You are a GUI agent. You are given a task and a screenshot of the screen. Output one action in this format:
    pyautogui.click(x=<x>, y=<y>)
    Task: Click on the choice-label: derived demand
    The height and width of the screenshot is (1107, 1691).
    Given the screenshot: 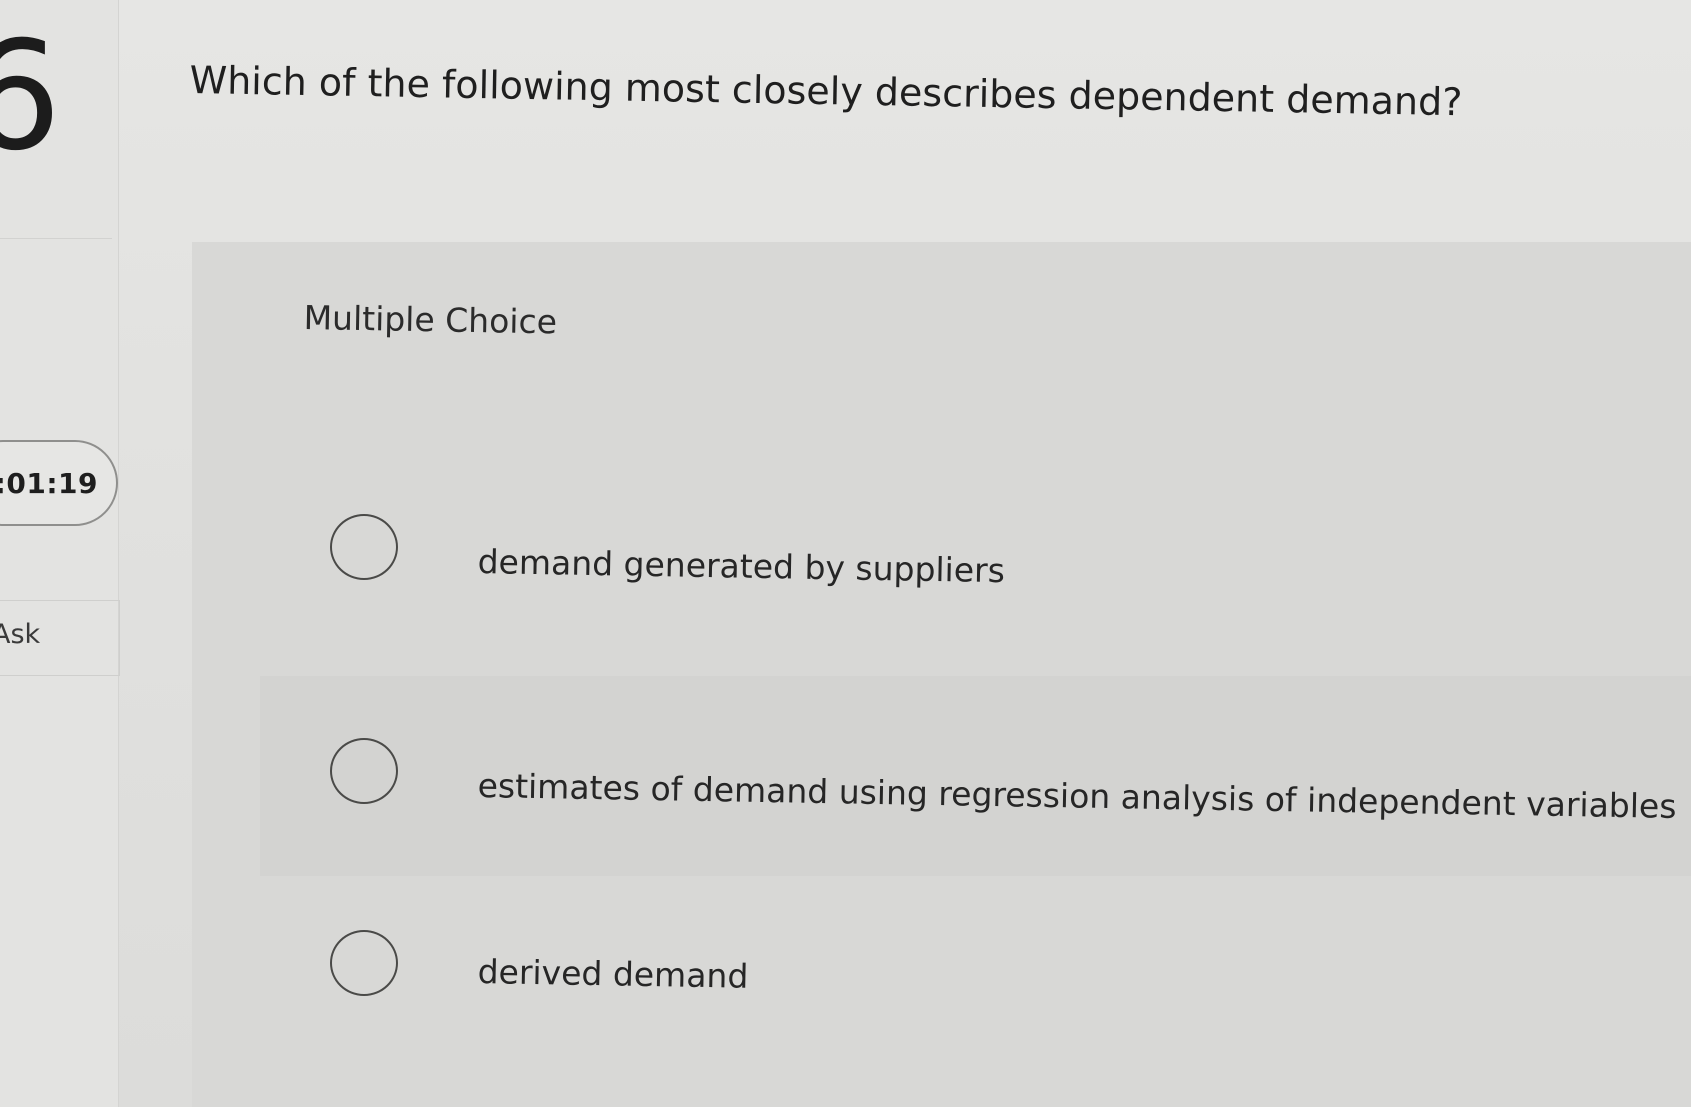 What is the action you would take?
    pyautogui.click(x=612, y=974)
    